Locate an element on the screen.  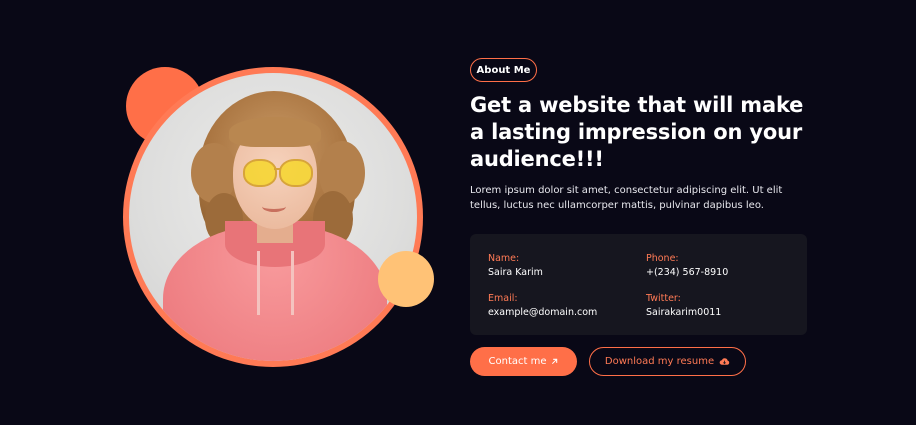
name-label: Name: is located at coordinates (504, 258).